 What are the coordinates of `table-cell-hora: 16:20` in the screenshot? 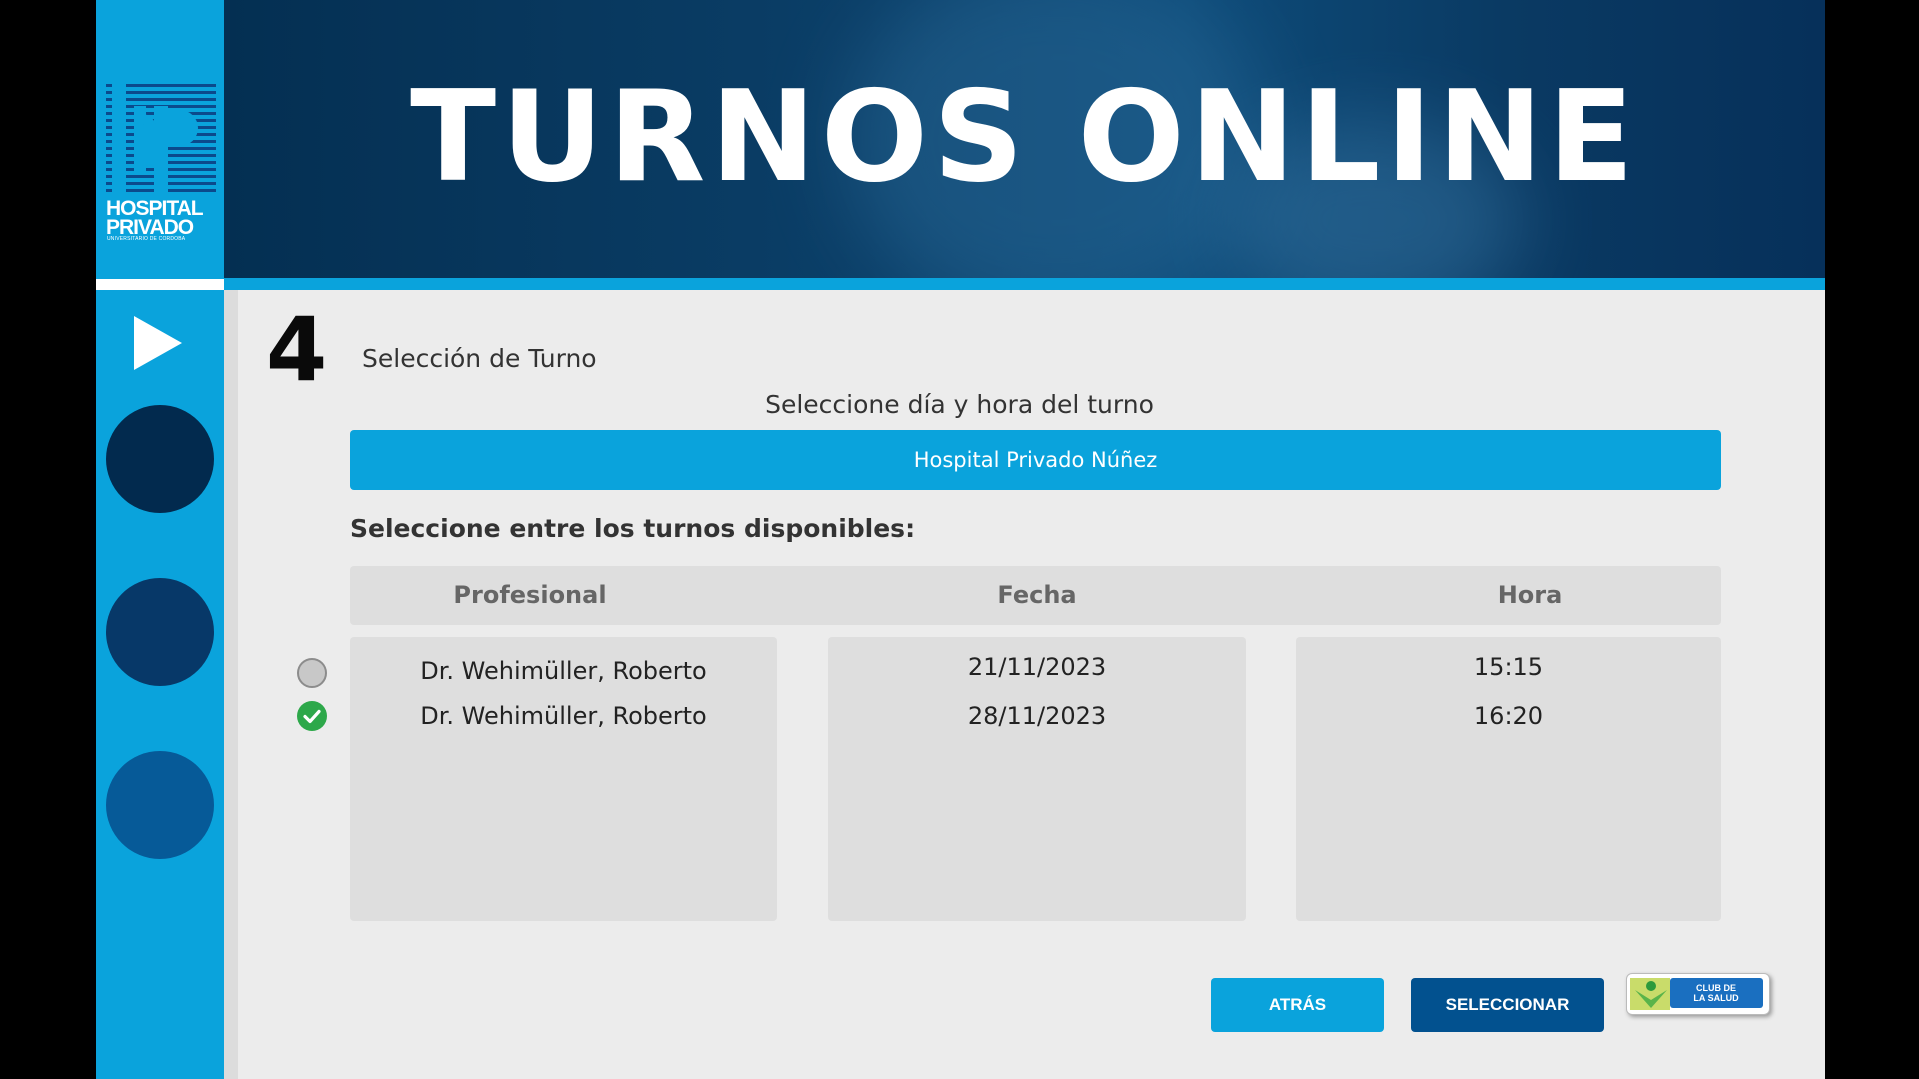 It's located at (1508, 716).